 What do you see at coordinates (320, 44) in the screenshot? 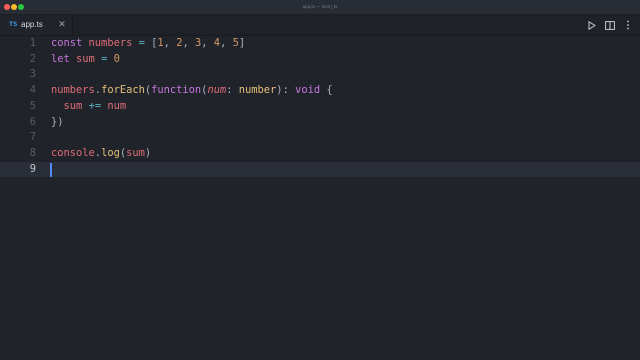
I see `code-line: 1 const numbers = [1, 2, 3, 4, 5]` at bounding box center [320, 44].